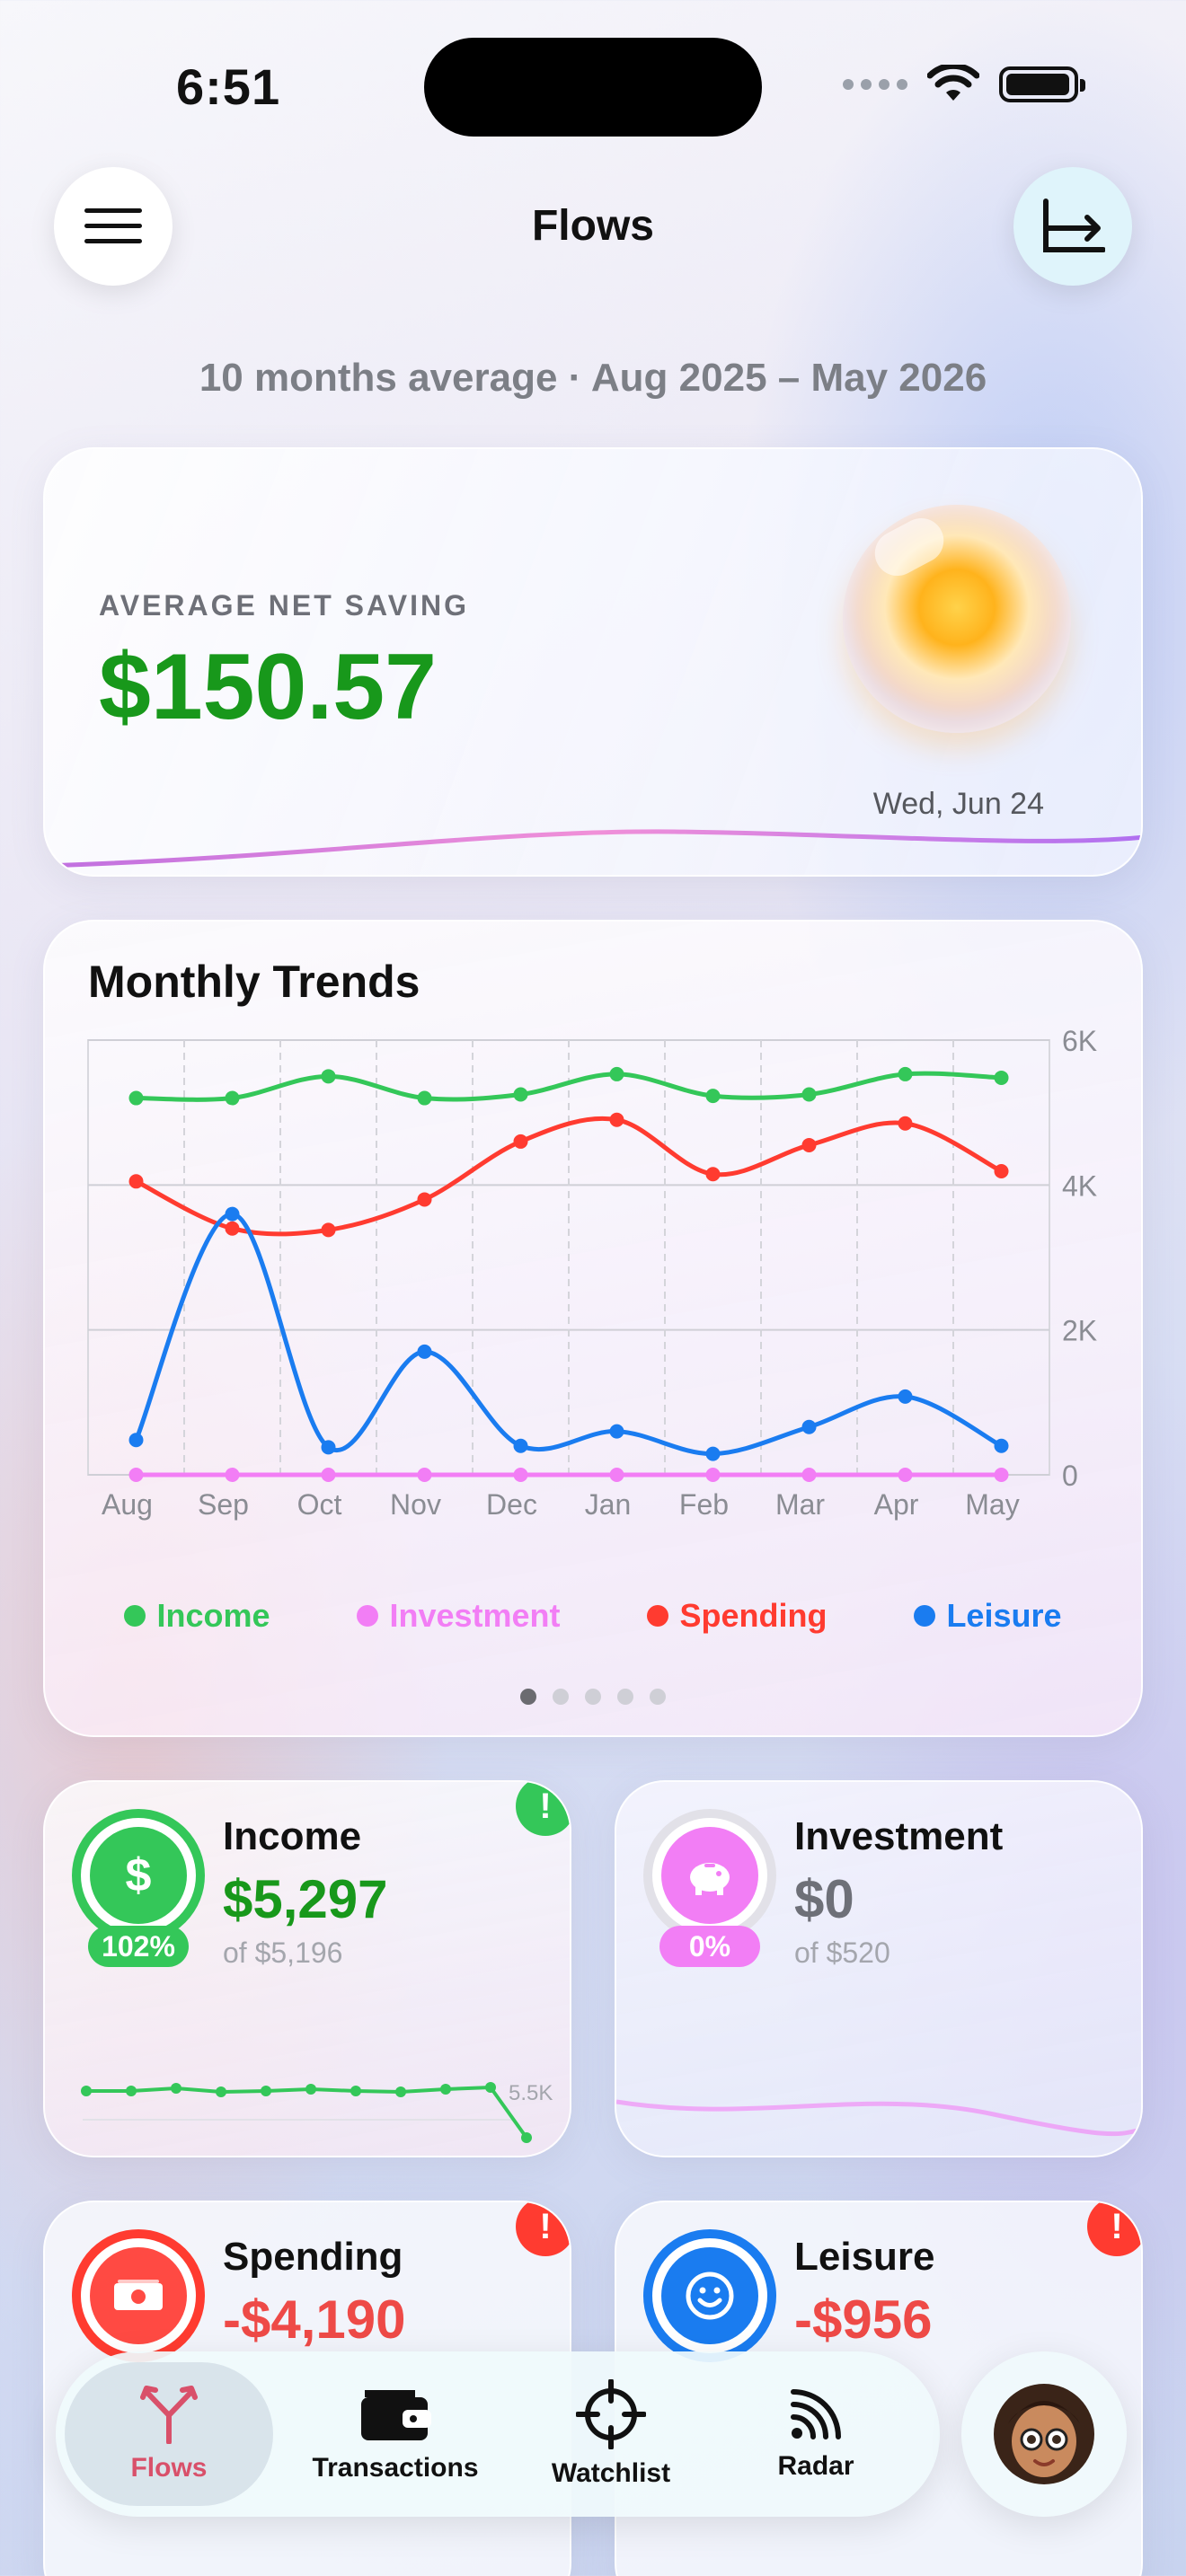 The height and width of the screenshot is (2576, 1186). Describe the element at coordinates (593, 849) in the screenshot. I see `decorative-wave` at that location.